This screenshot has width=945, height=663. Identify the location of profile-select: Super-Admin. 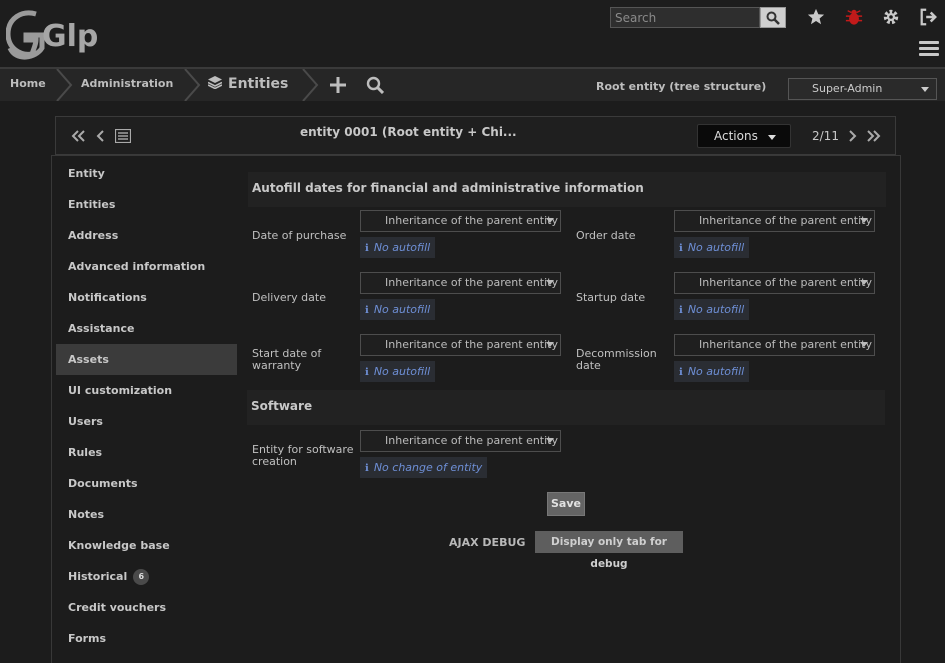
(862, 89).